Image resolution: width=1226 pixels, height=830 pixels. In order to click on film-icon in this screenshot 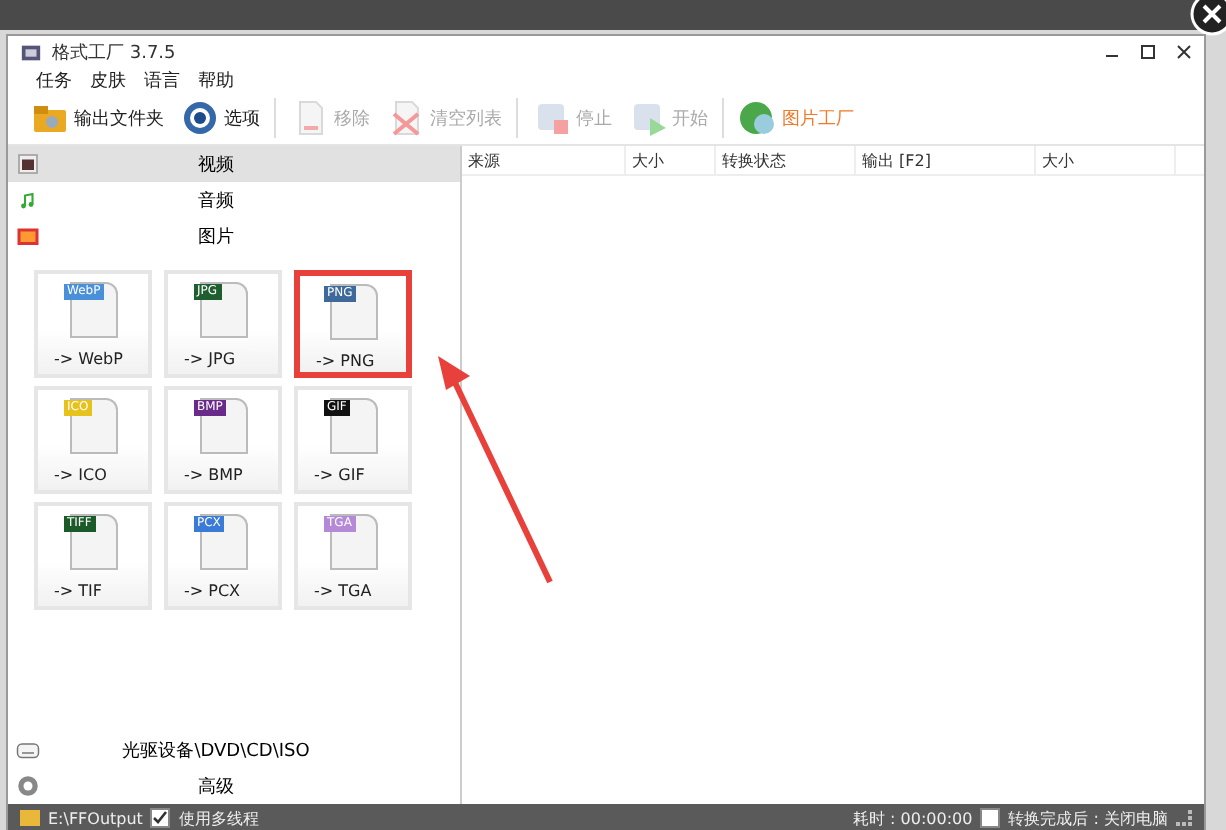, I will do `click(28, 164)`.